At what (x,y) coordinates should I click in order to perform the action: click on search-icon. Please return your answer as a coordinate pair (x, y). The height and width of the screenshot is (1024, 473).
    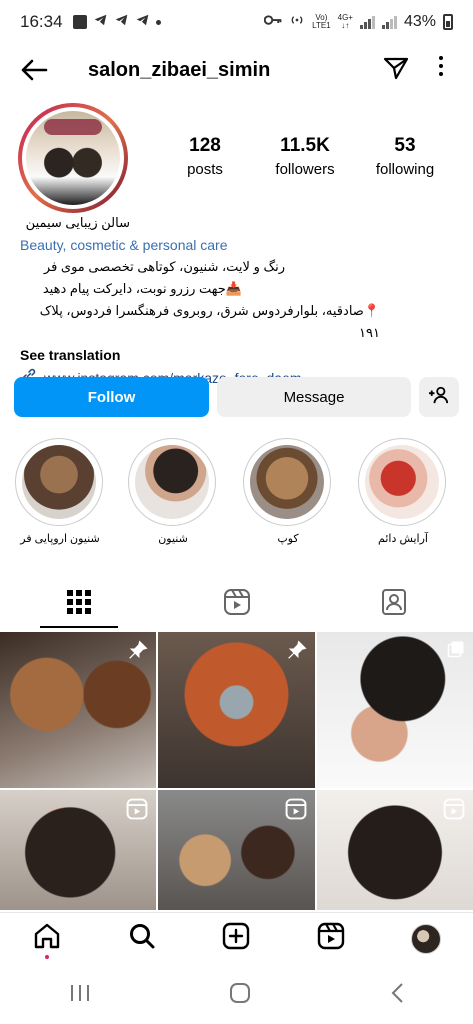
    Looking at the image, I should click on (142, 938).